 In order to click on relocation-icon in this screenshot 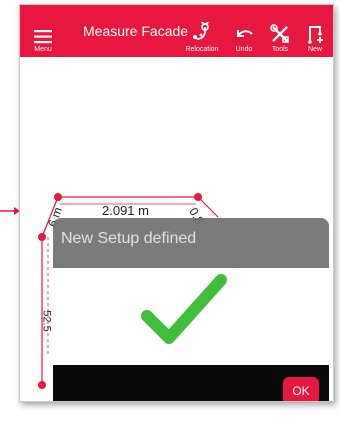, I will do `click(201, 31)`.